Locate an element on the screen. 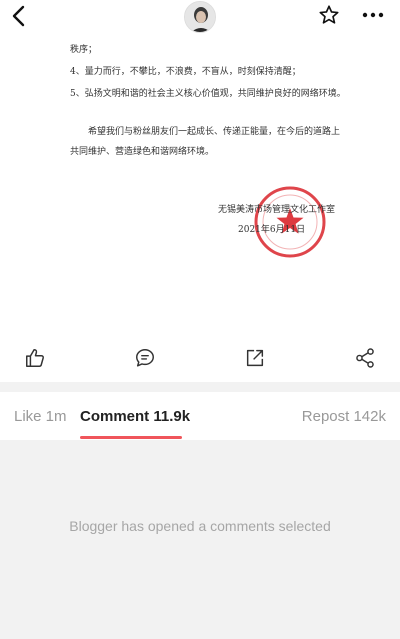 This screenshot has width=400, height=639. avatar is located at coordinates (200, 17).